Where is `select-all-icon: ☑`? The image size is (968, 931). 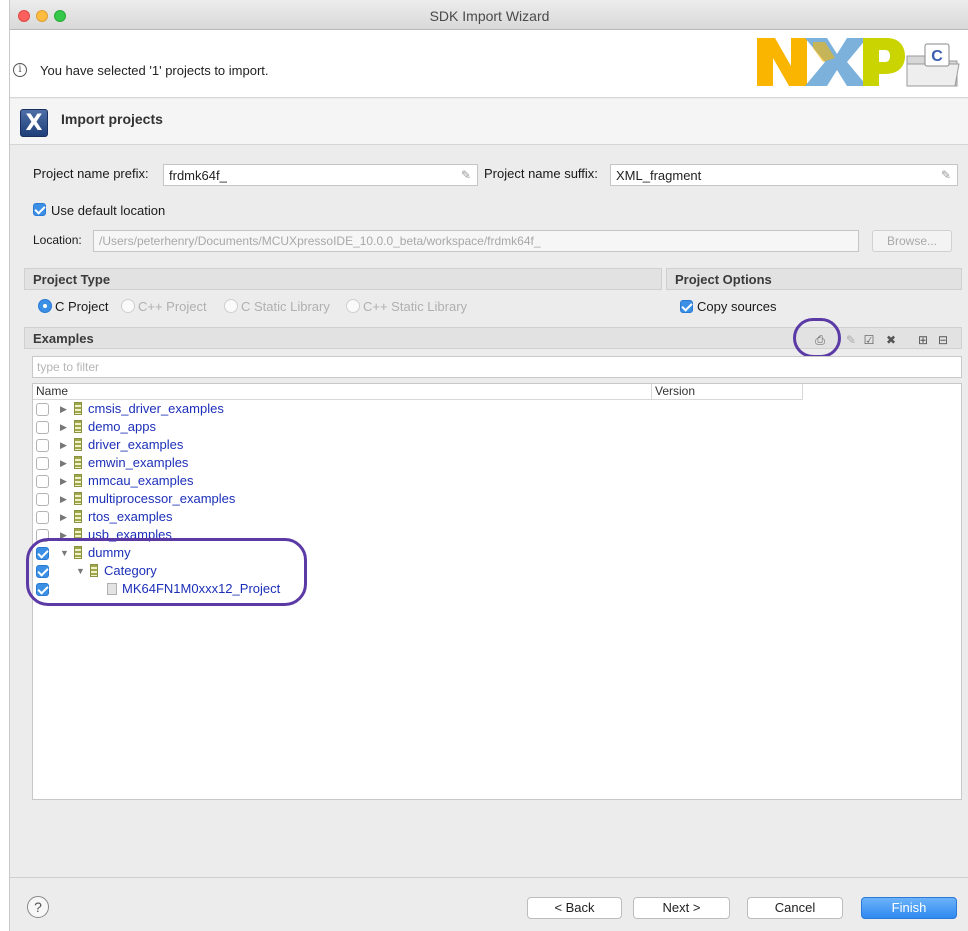 select-all-icon: ☑ is located at coordinates (869, 340).